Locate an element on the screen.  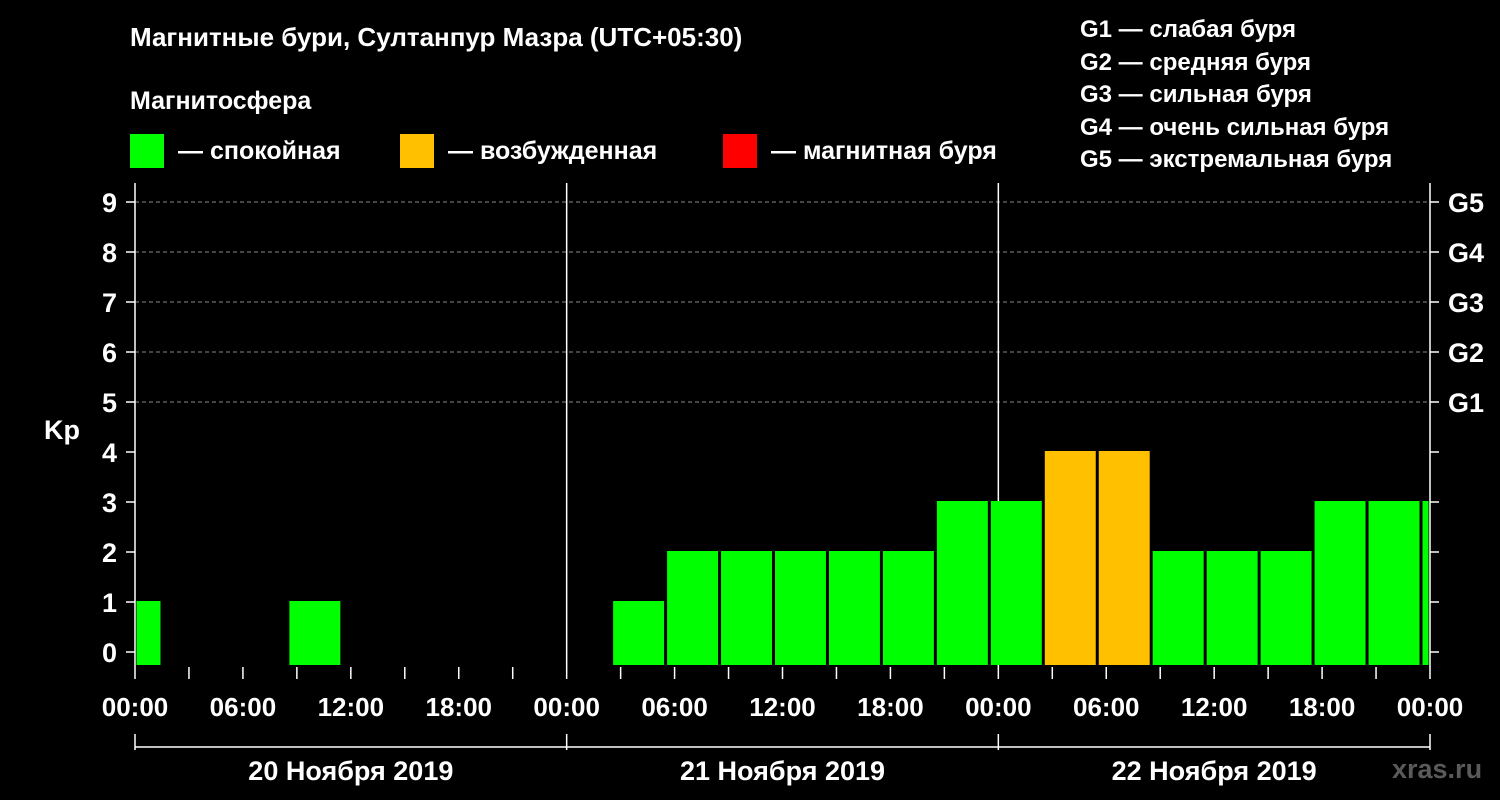
y-tick-label-7: 7 is located at coordinates (109, 303).